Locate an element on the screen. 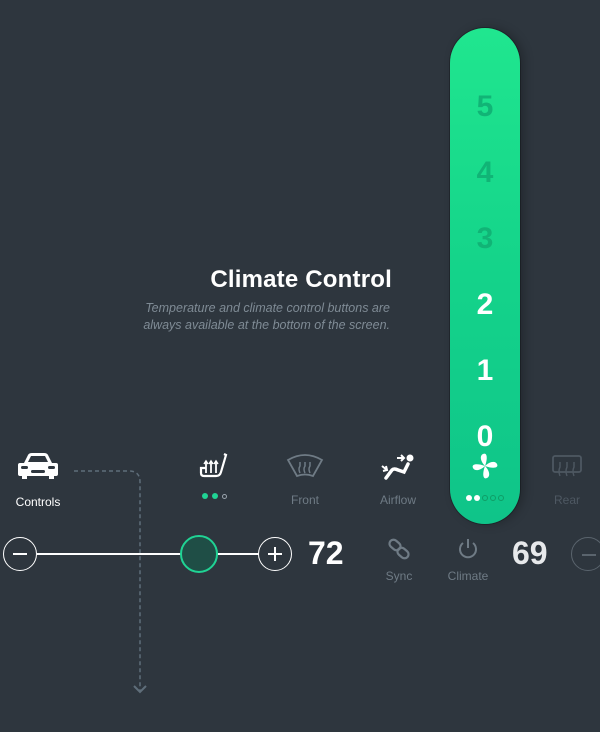 The width and height of the screenshot is (600, 732). fan-page-dots is located at coordinates (485, 498).